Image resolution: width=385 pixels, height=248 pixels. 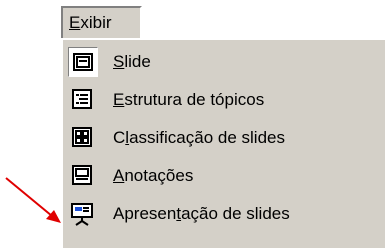 I want to click on red-arrow-icon, so click(x=33, y=200).